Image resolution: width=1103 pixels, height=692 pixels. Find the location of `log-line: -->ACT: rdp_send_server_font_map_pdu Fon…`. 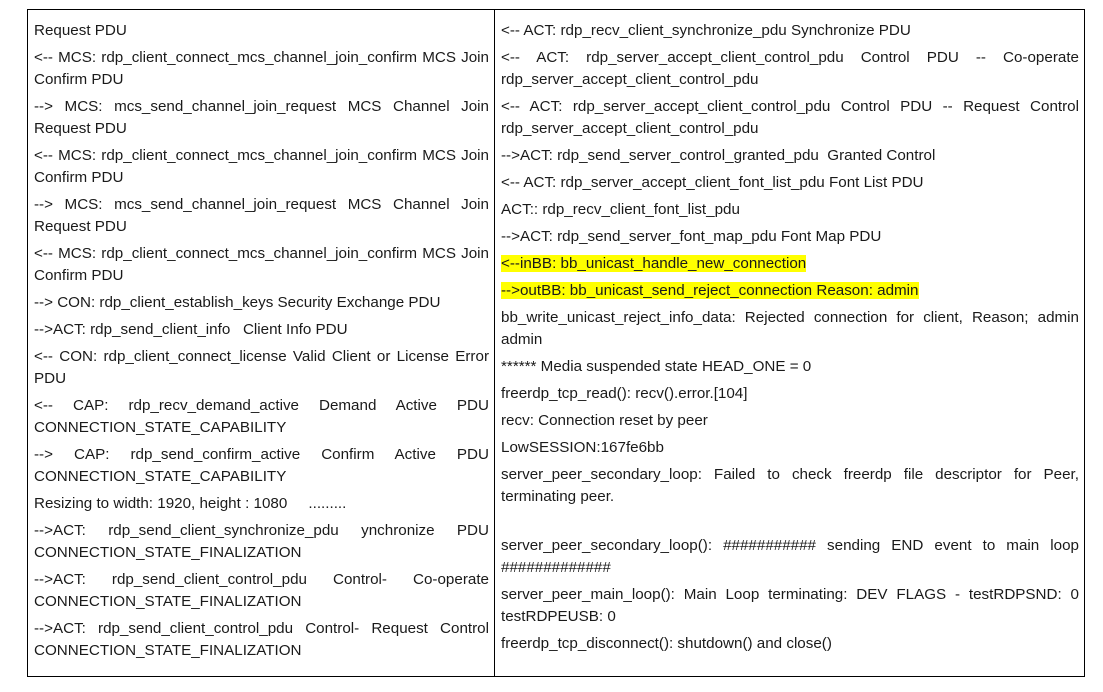

log-line: -->ACT: rdp_send_server_font_map_pdu Fon… is located at coordinates (691, 236).